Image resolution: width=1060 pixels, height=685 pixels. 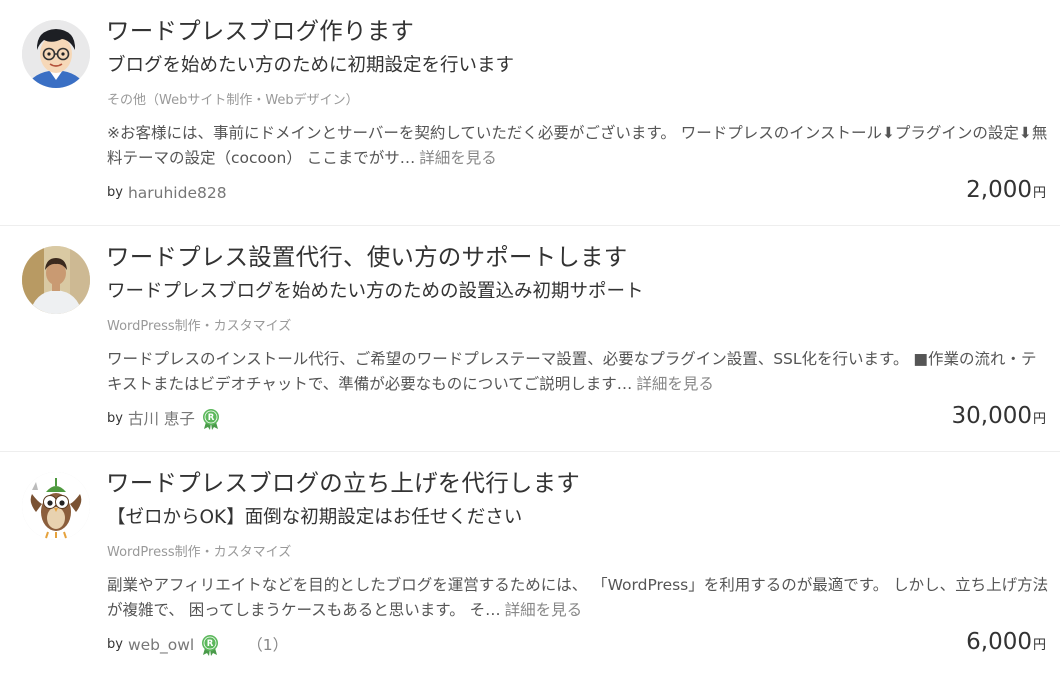 I want to click on owl-character-avatar-icon, so click(x=56, y=506).